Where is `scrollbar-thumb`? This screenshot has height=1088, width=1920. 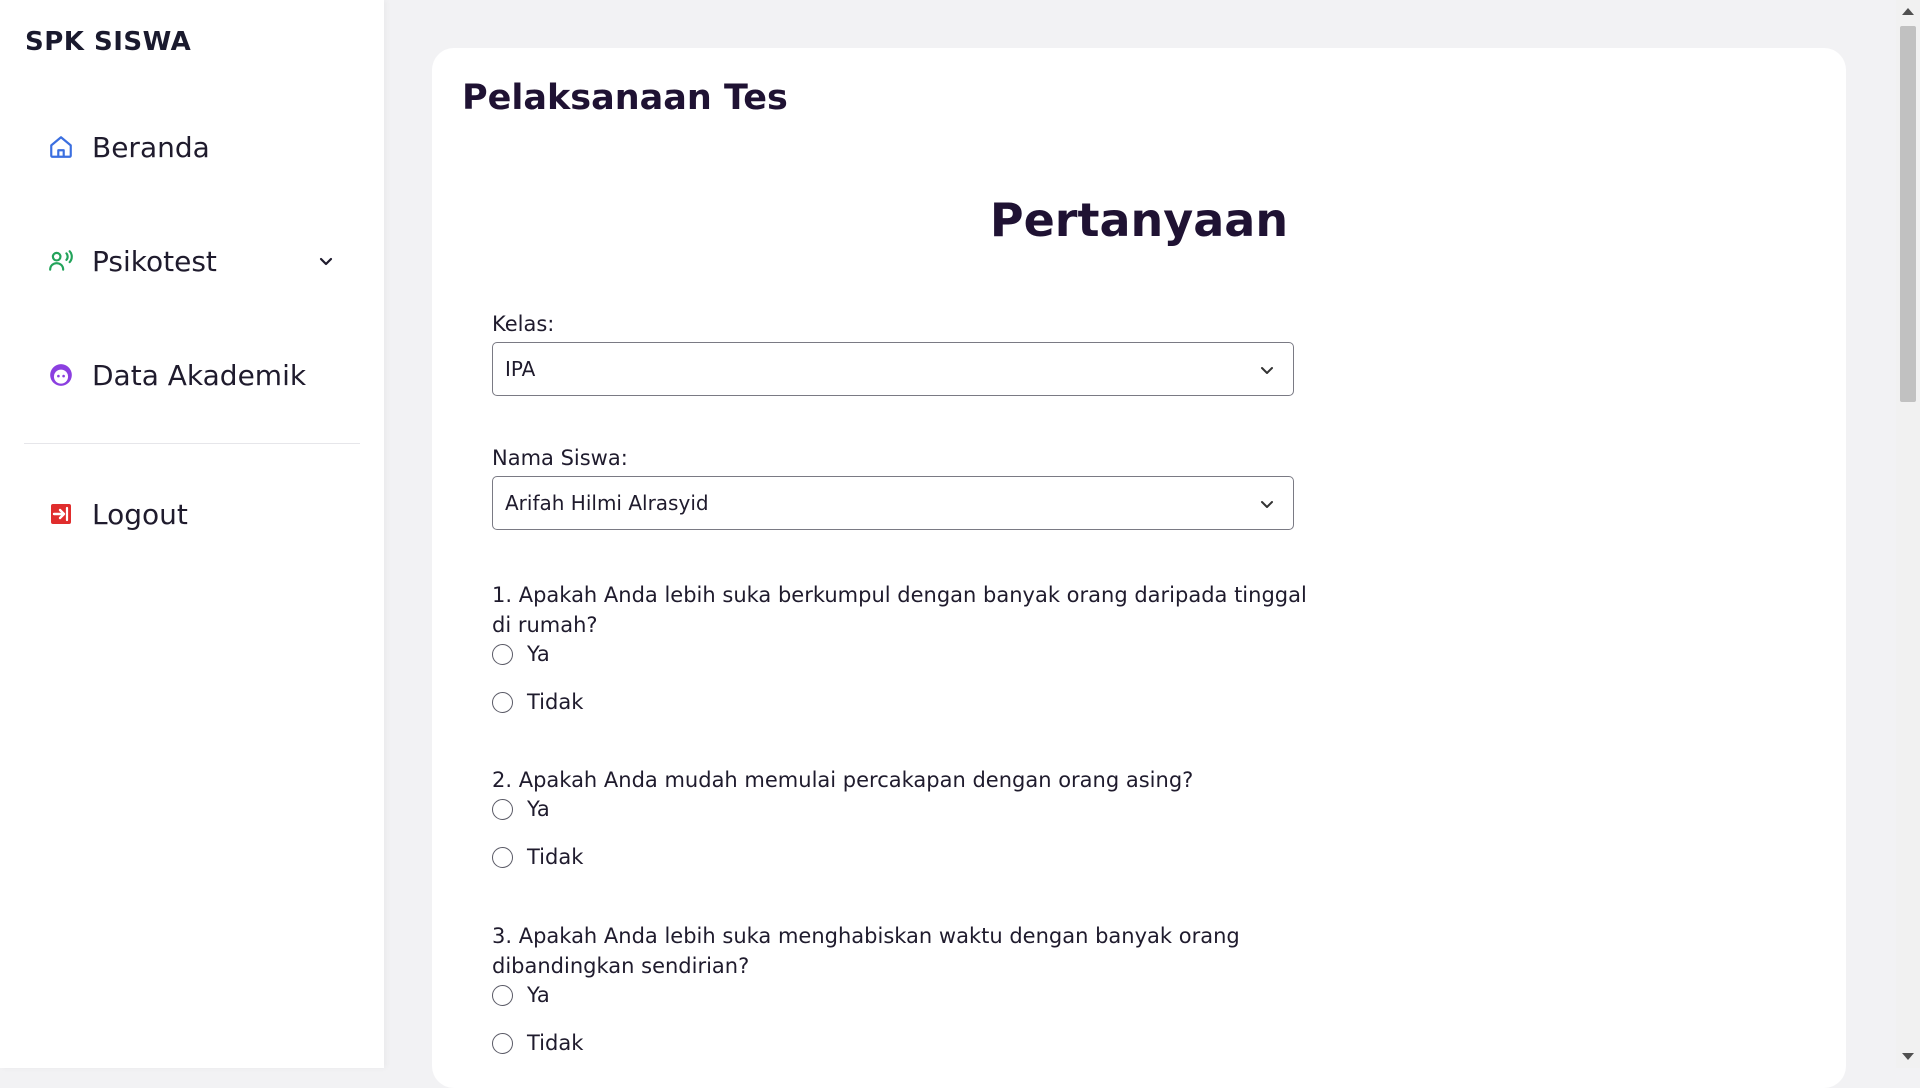 scrollbar-thumb is located at coordinates (1908, 214).